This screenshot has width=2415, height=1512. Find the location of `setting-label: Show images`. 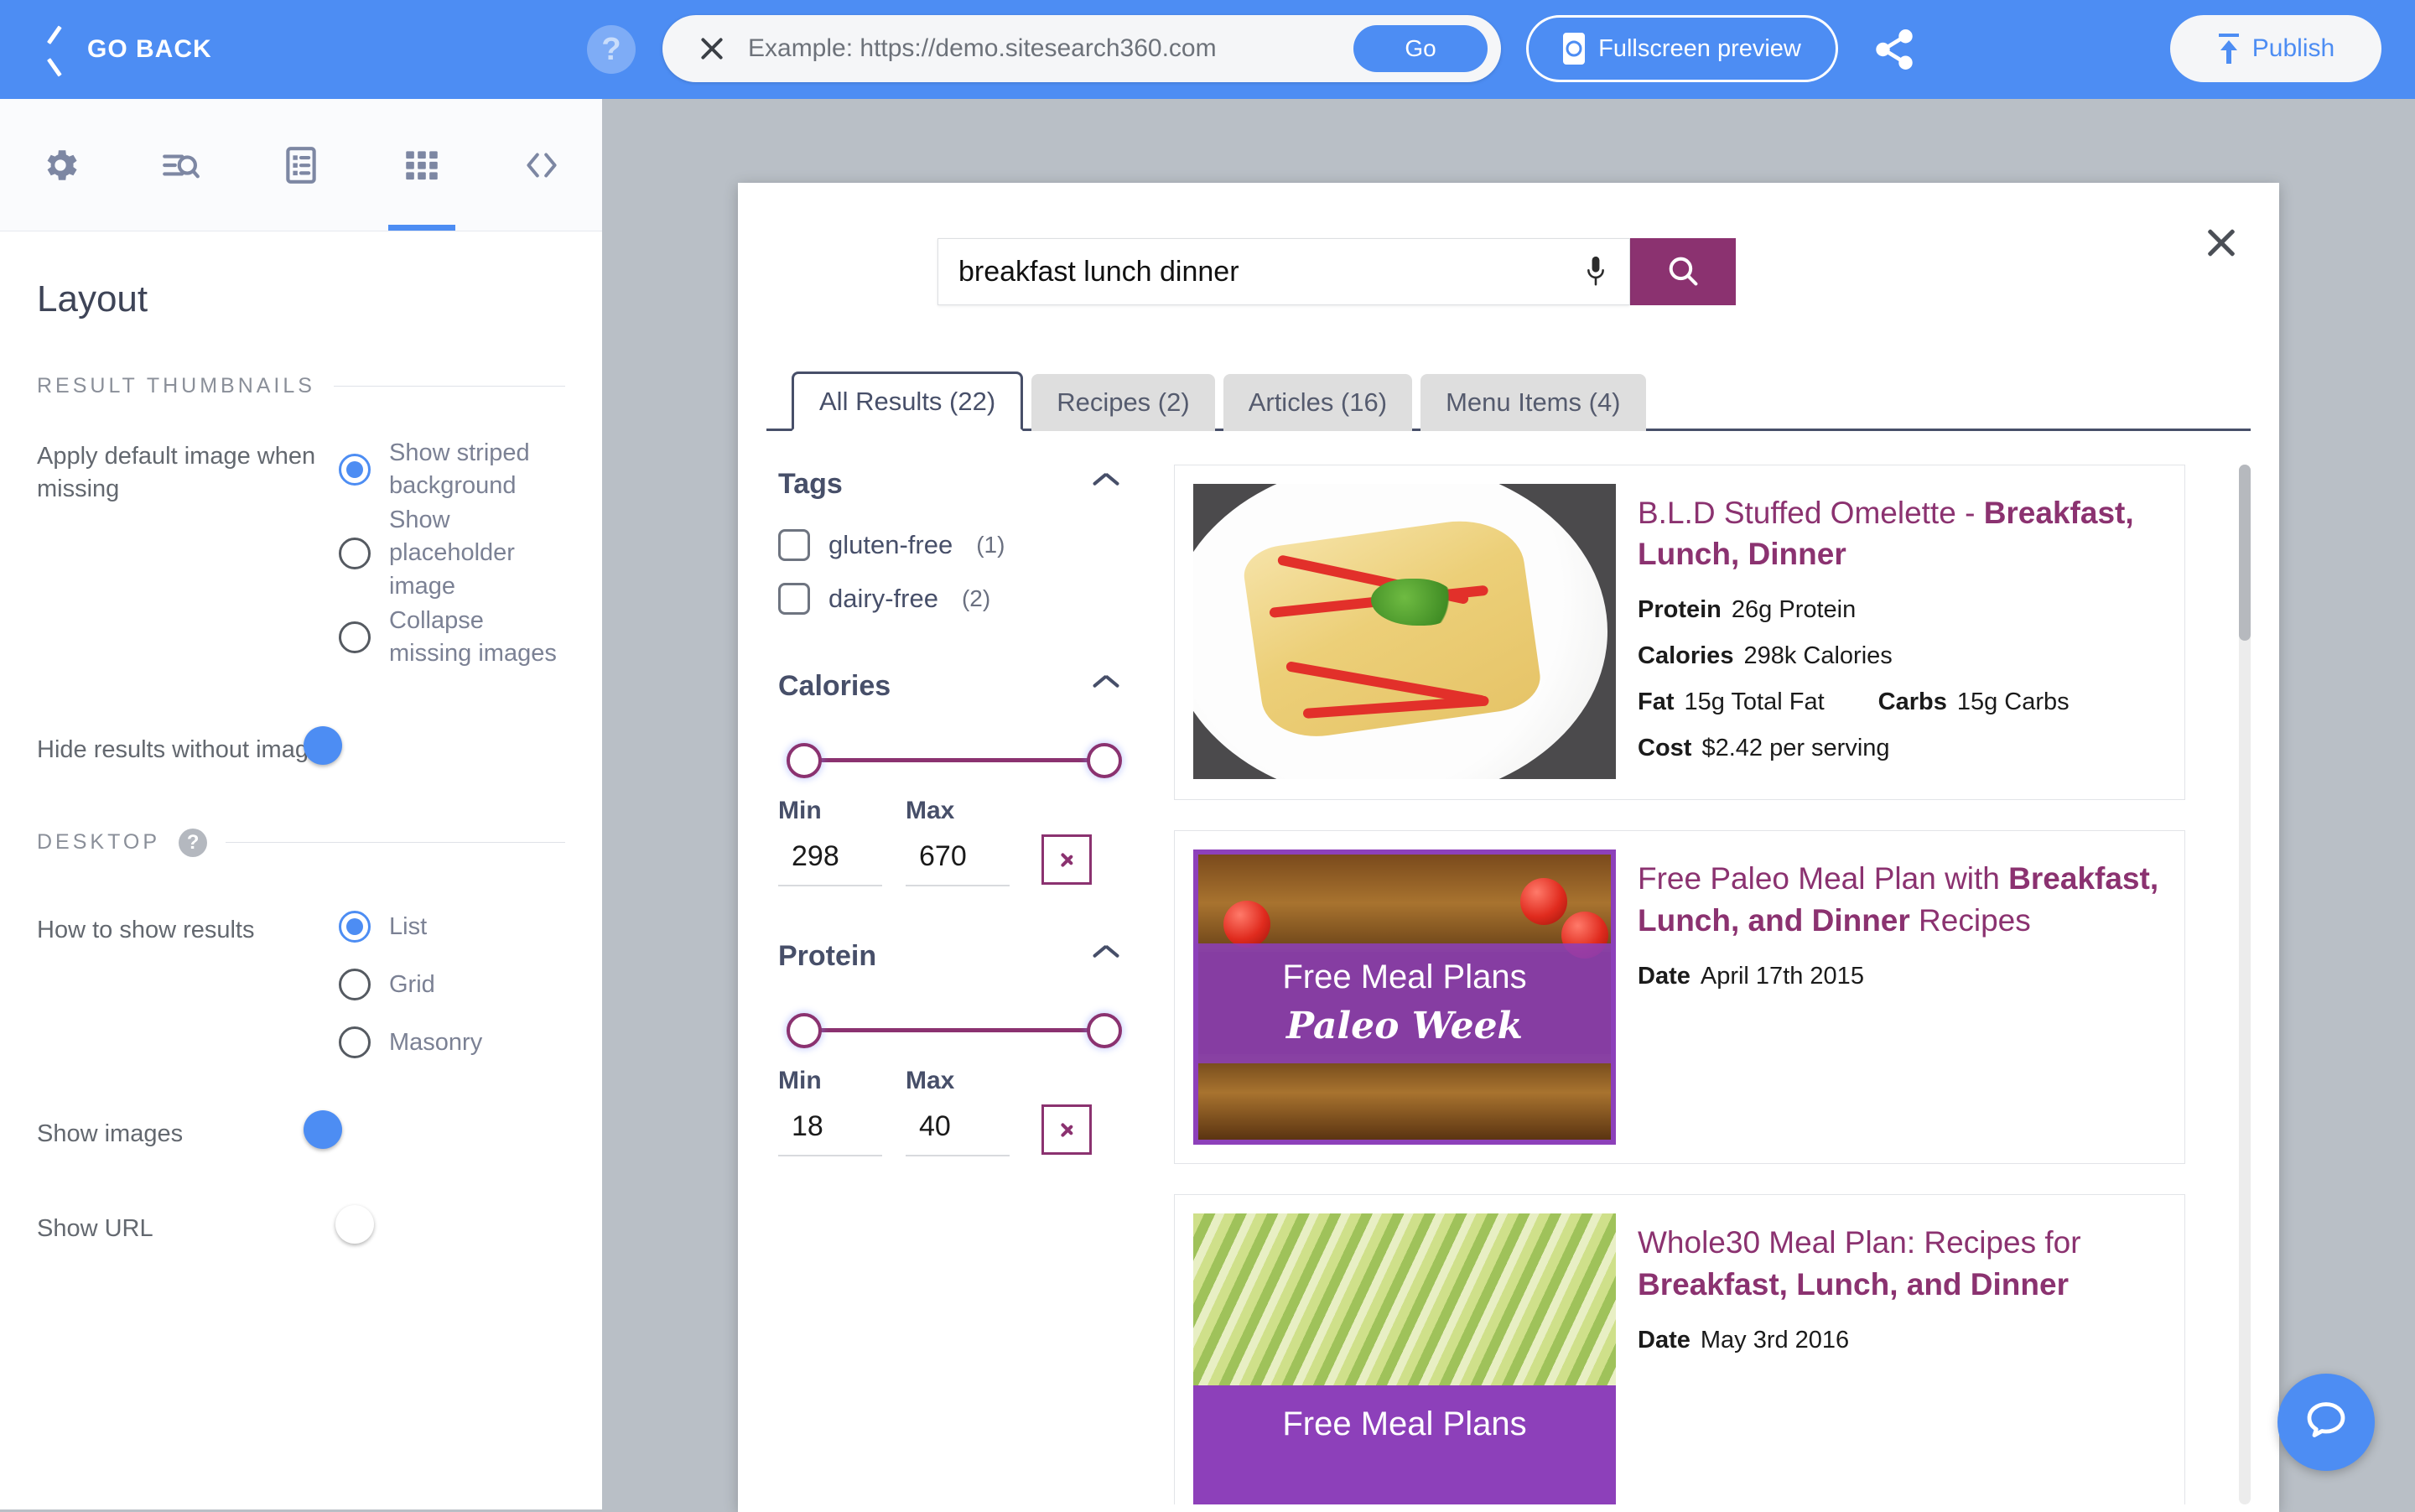

setting-label: Show images is located at coordinates (110, 1133).